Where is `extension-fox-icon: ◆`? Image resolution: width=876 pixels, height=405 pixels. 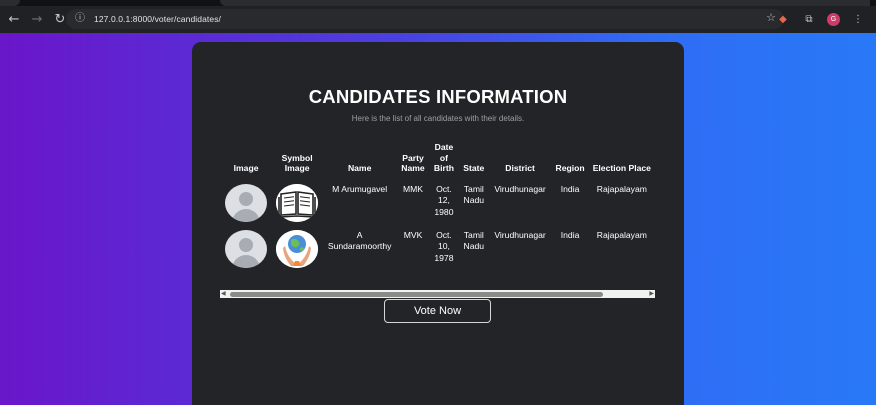 extension-fox-icon: ◆ is located at coordinates (783, 20).